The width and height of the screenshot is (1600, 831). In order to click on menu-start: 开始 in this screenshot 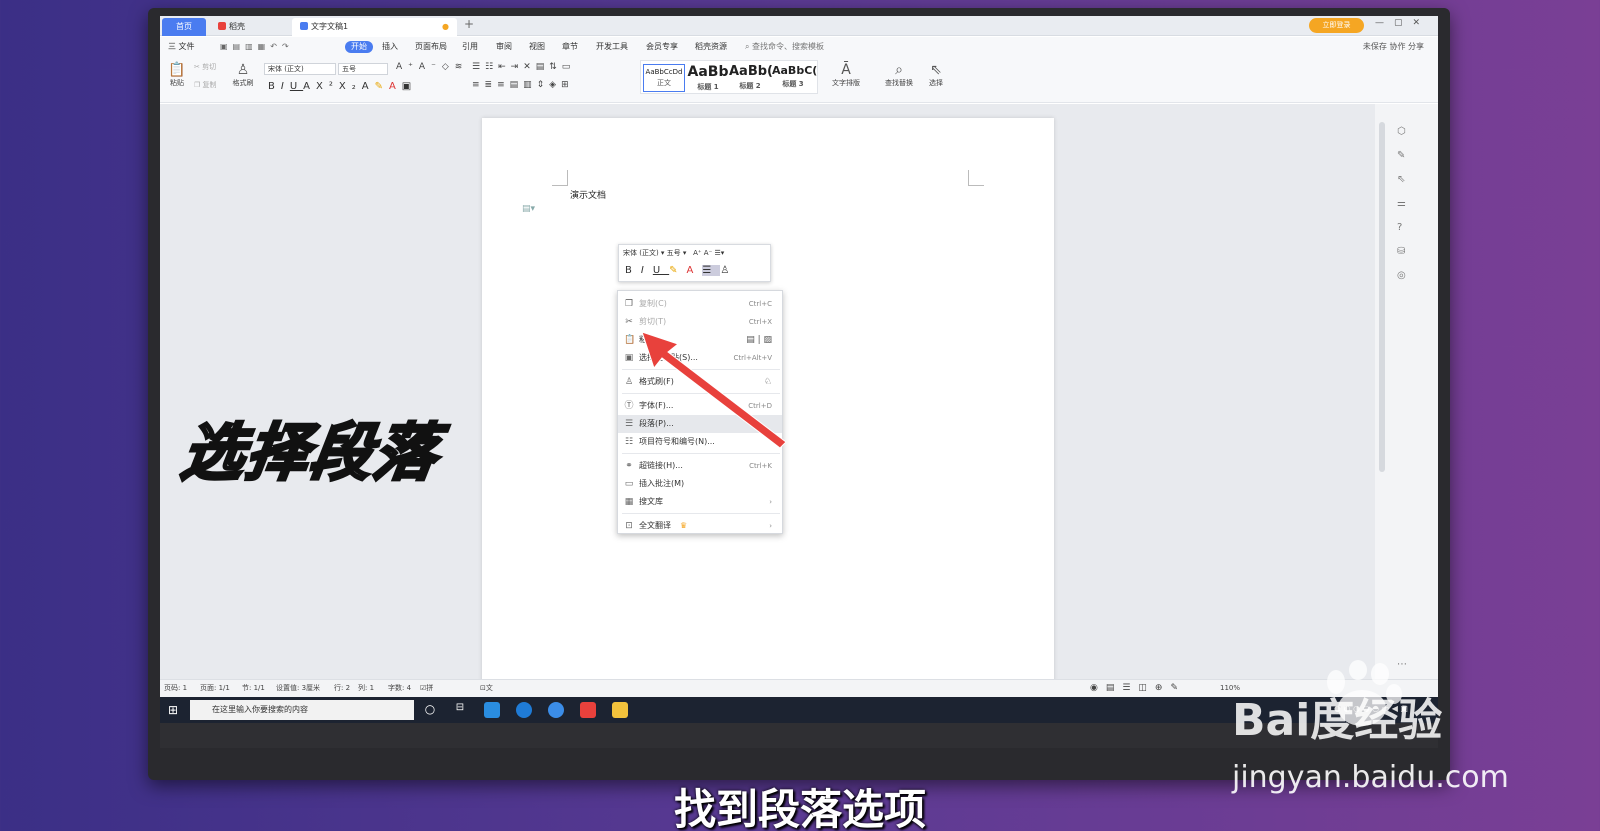, I will do `click(359, 47)`.